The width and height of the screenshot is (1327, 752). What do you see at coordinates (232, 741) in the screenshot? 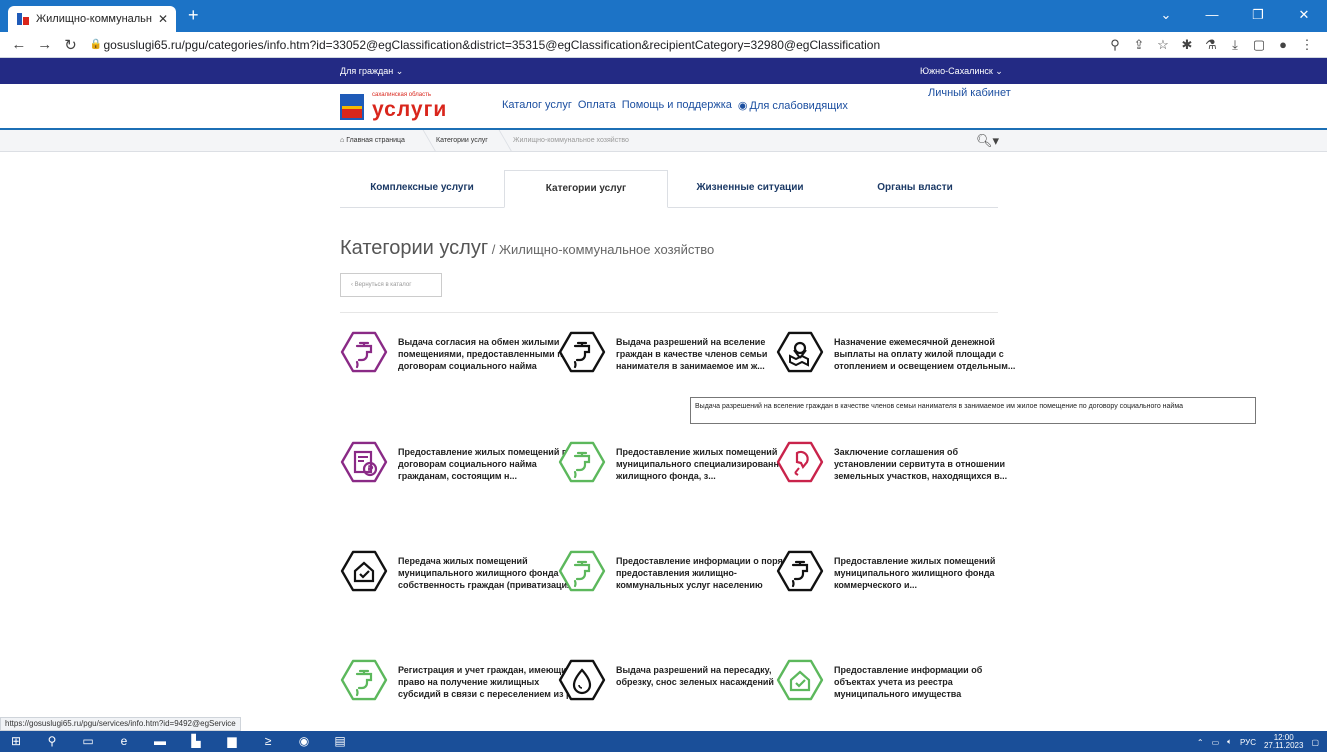
I see `server-icon: ▆` at bounding box center [232, 741].